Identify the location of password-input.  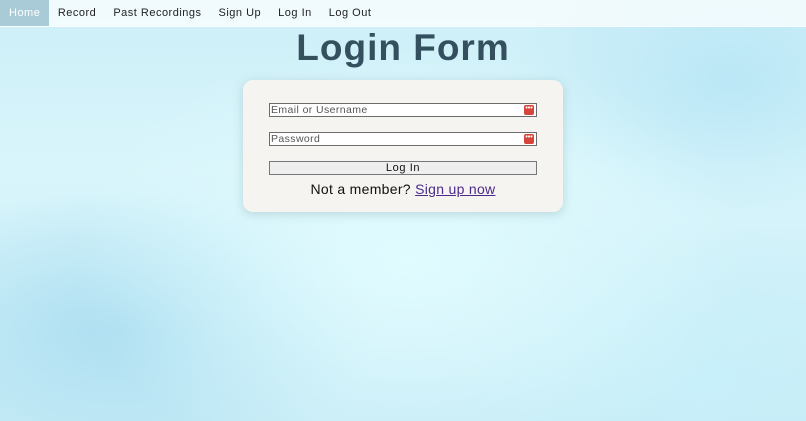
(390, 139).